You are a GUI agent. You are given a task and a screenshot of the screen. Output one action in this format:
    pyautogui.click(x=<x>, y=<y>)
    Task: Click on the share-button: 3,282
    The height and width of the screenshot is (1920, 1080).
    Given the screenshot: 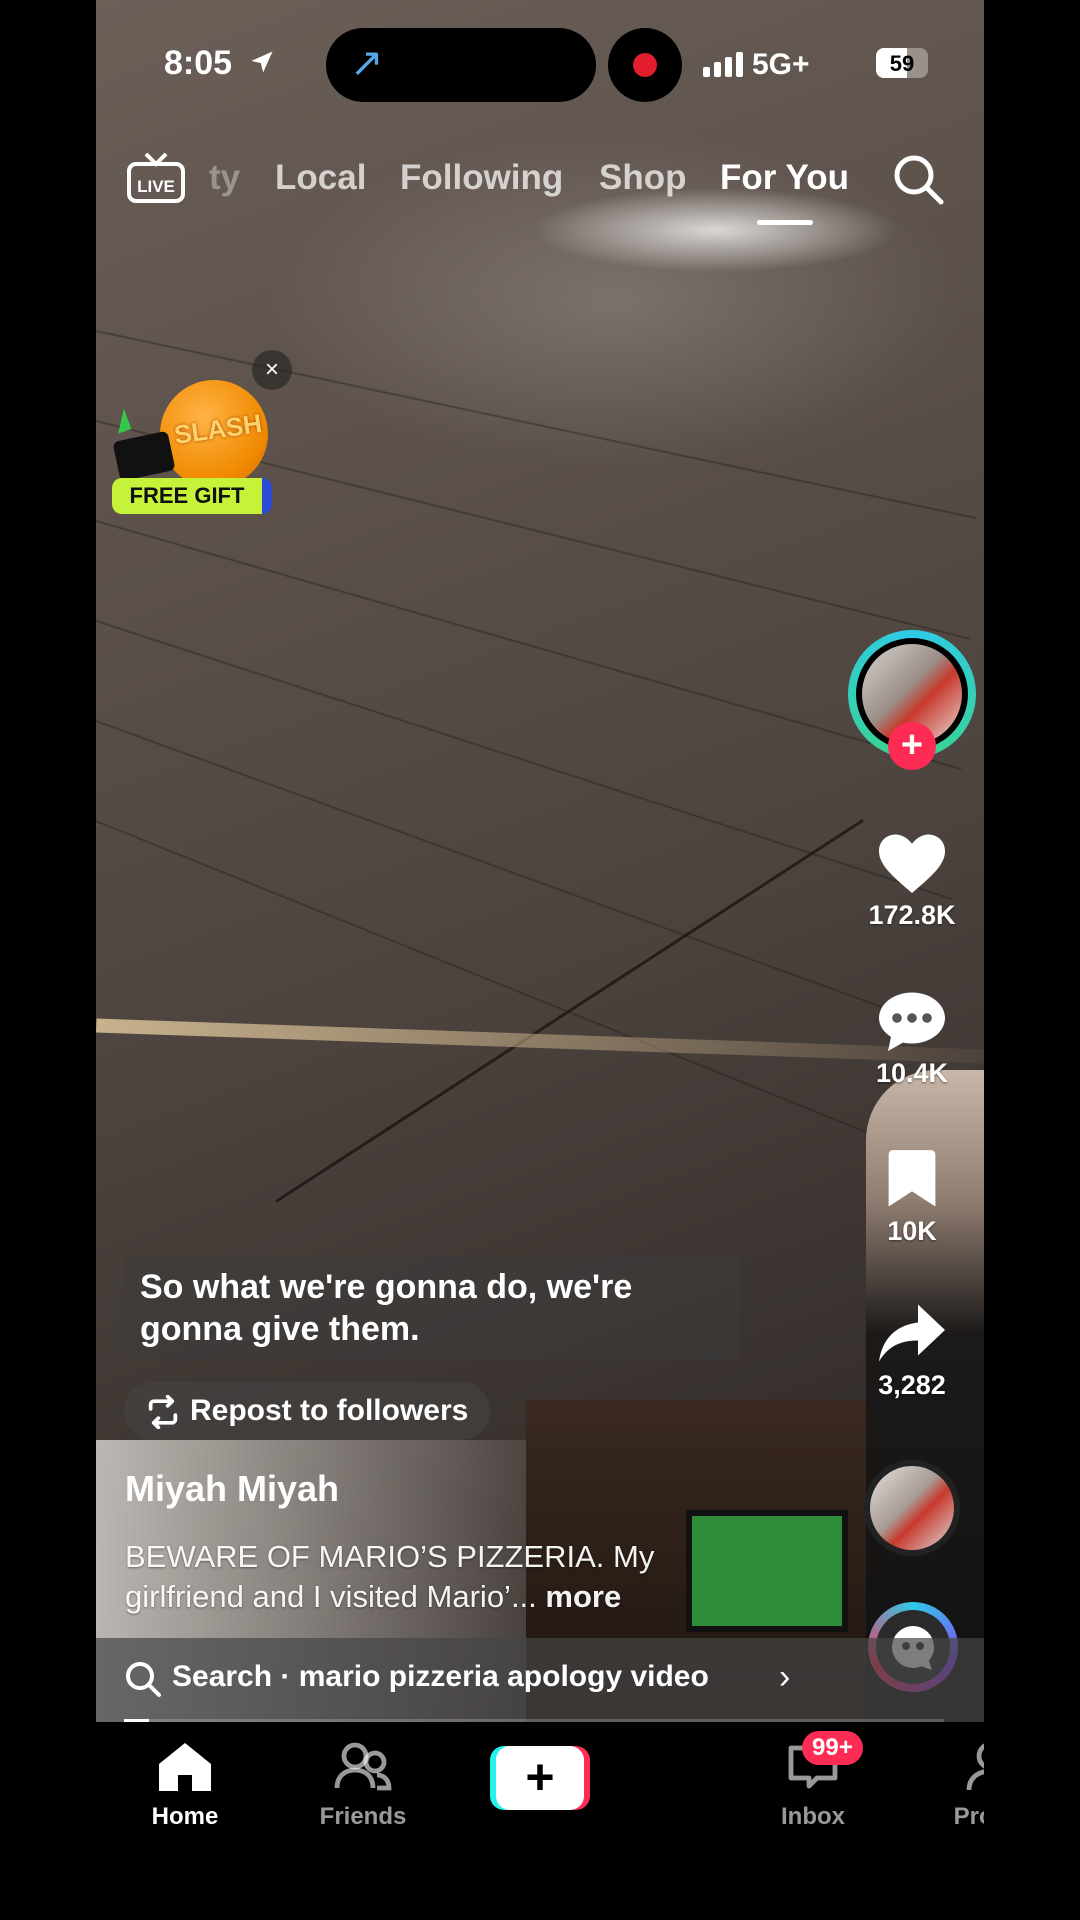 What is the action you would take?
    pyautogui.click(x=912, y=1350)
    